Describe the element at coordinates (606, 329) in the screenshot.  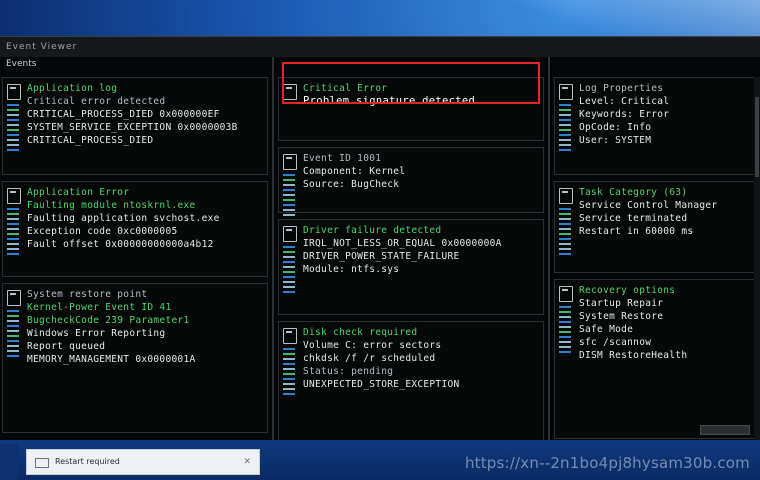
I see `log-line: Safe Mode` at that location.